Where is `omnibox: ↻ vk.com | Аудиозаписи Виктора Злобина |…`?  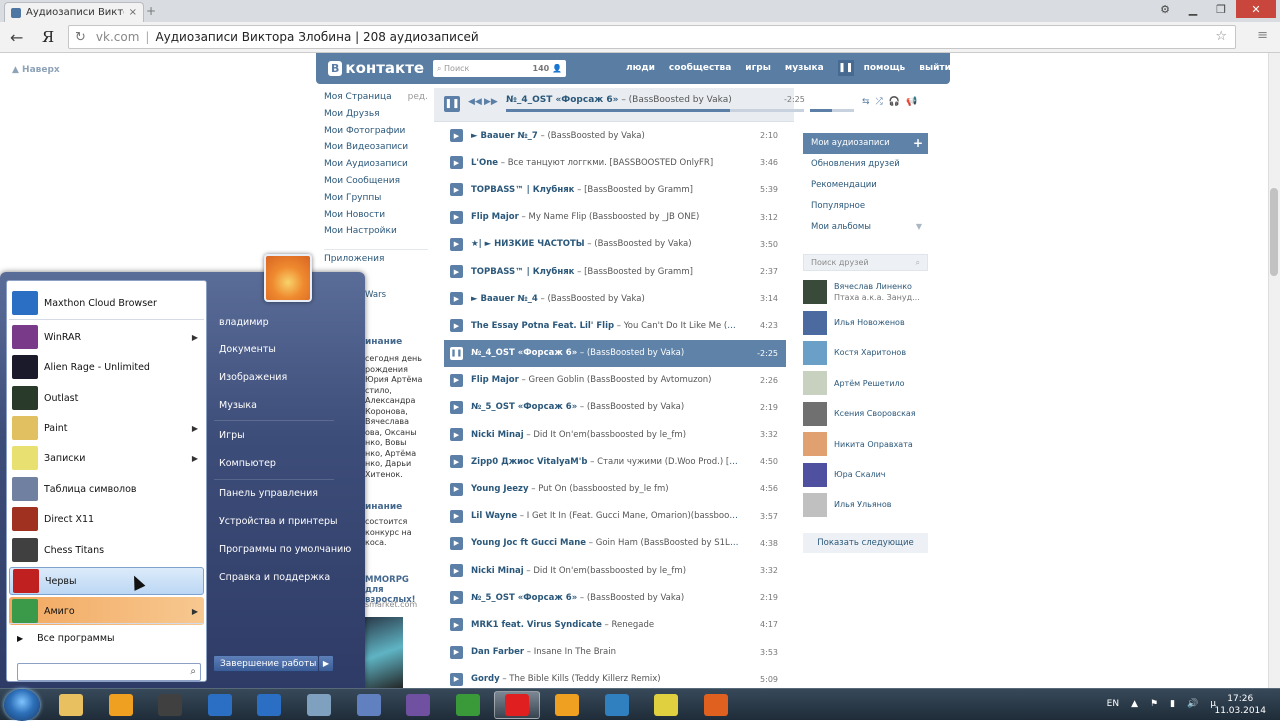
omnibox: ↻ vk.com | Аудиозаписи Виктора Злобина |… is located at coordinates (652, 37).